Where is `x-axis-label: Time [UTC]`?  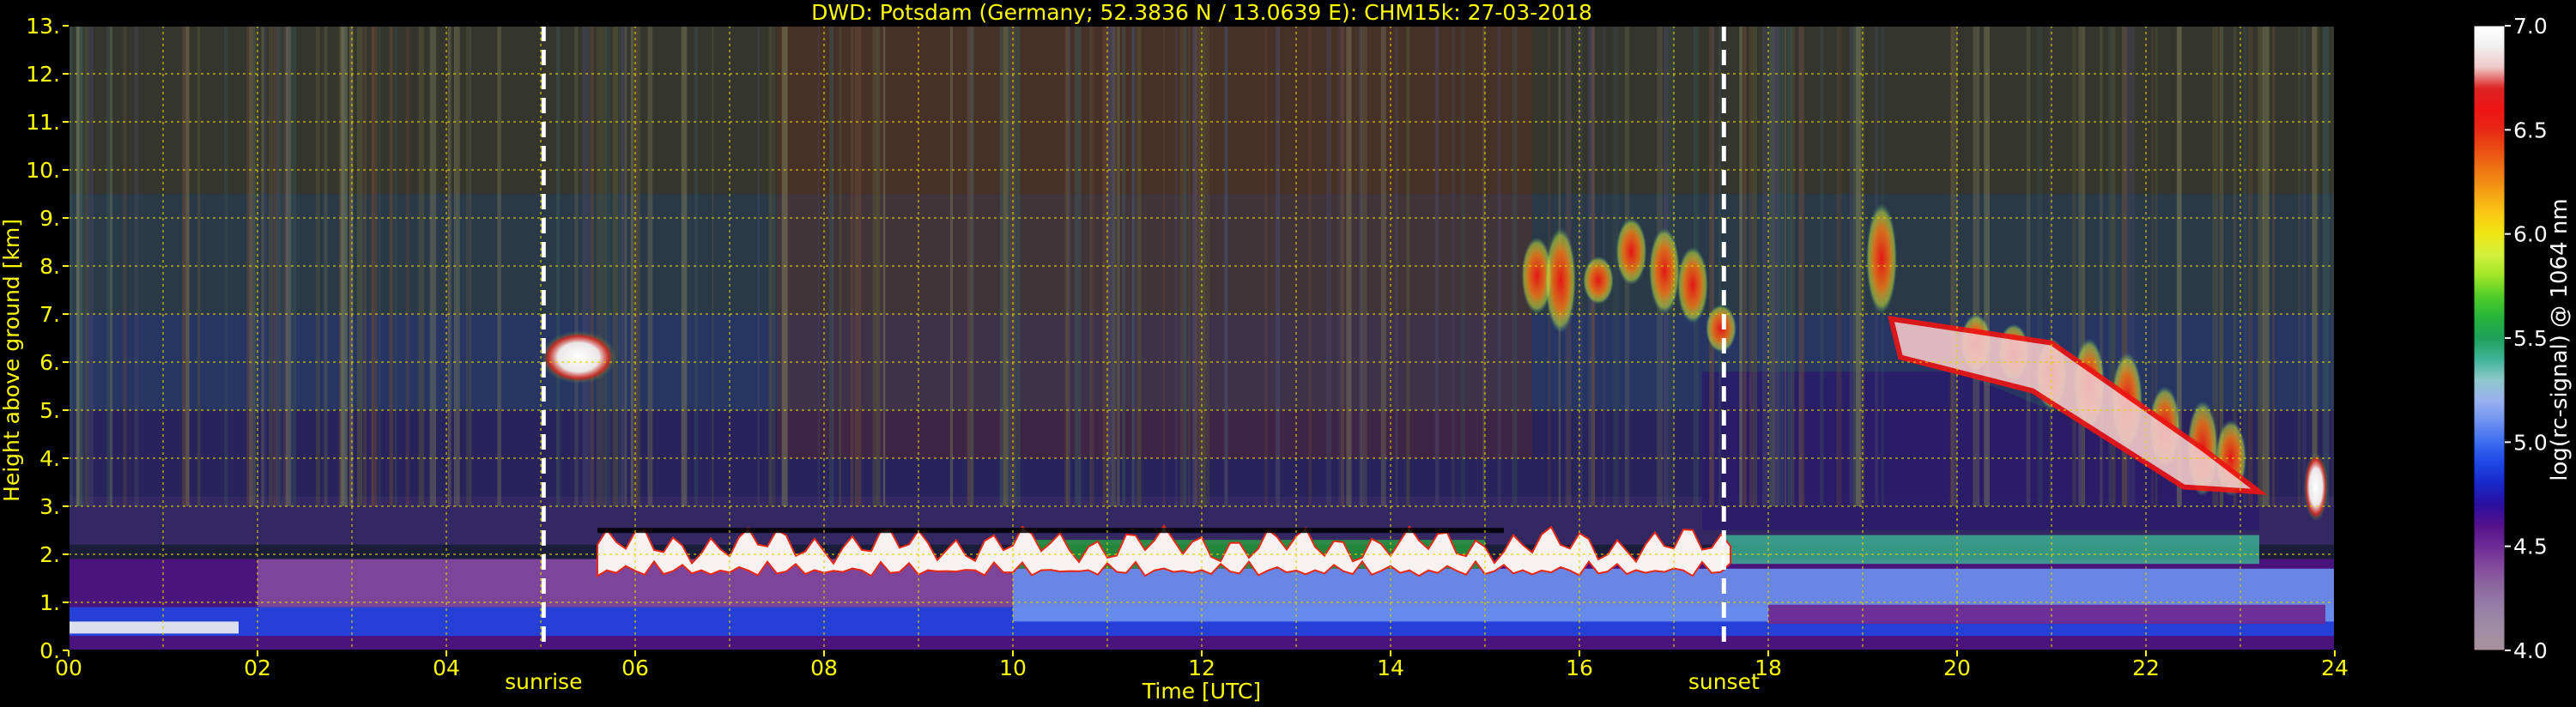
x-axis-label: Time [UTC] is located at coordinates (1201, 692).